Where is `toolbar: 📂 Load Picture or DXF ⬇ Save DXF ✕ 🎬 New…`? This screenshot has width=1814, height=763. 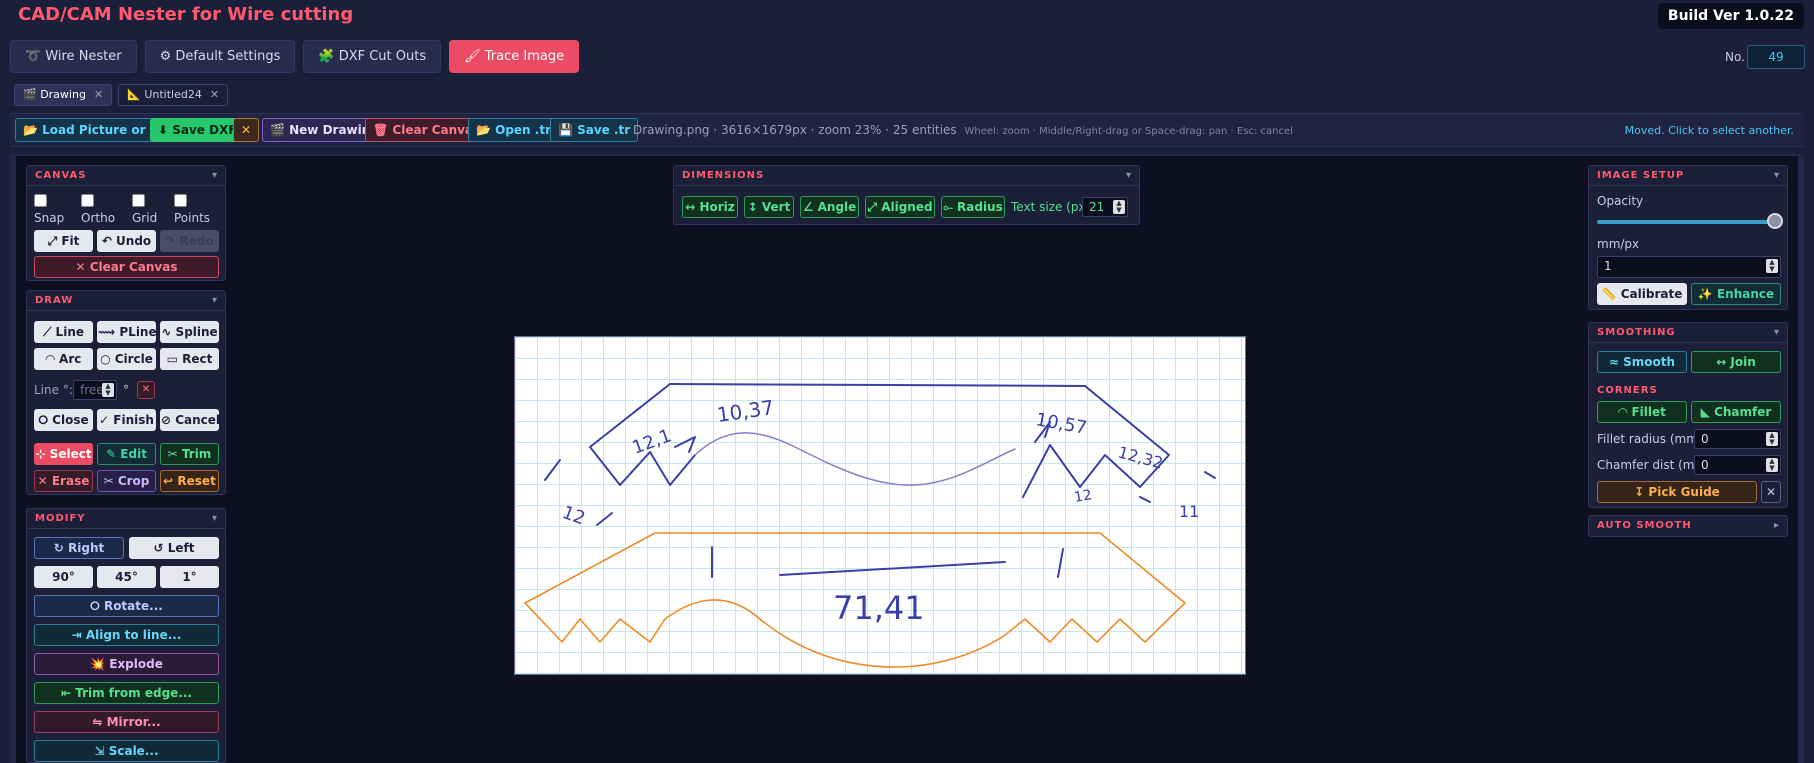 toolbar: 📂 Load Picture or DXF ⬇ Save DXF ✕ 🎬 New… is located at coordinates (907, 130).